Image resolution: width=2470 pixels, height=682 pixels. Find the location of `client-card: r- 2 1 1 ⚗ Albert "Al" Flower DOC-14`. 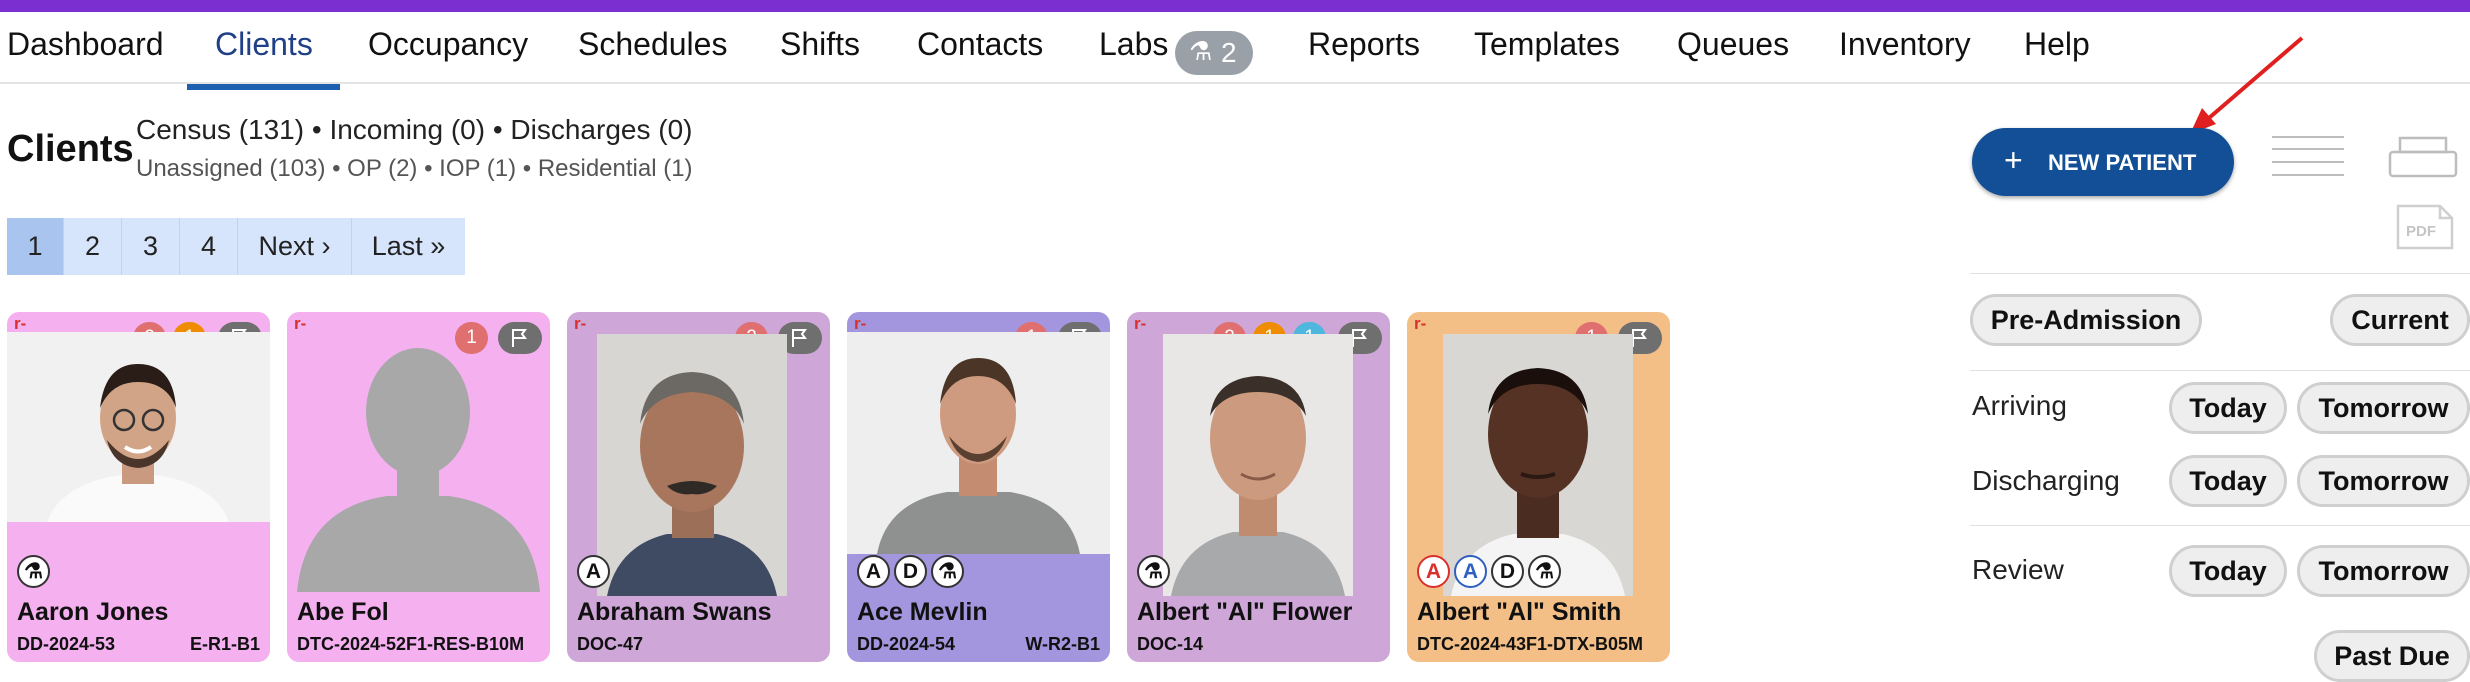

client-card: r- 2 1 1 ⚗ Albert "Al" Flower DOC-14 is located at coordinates (1258, 487).